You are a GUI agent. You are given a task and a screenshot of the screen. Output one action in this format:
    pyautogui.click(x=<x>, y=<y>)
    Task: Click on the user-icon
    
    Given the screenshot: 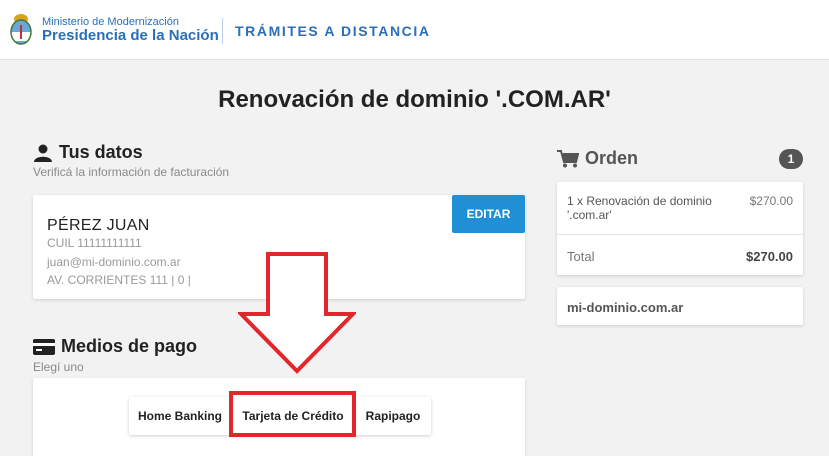 What is the action you would take?
    pyautogui.click(x=43, y=153)
    